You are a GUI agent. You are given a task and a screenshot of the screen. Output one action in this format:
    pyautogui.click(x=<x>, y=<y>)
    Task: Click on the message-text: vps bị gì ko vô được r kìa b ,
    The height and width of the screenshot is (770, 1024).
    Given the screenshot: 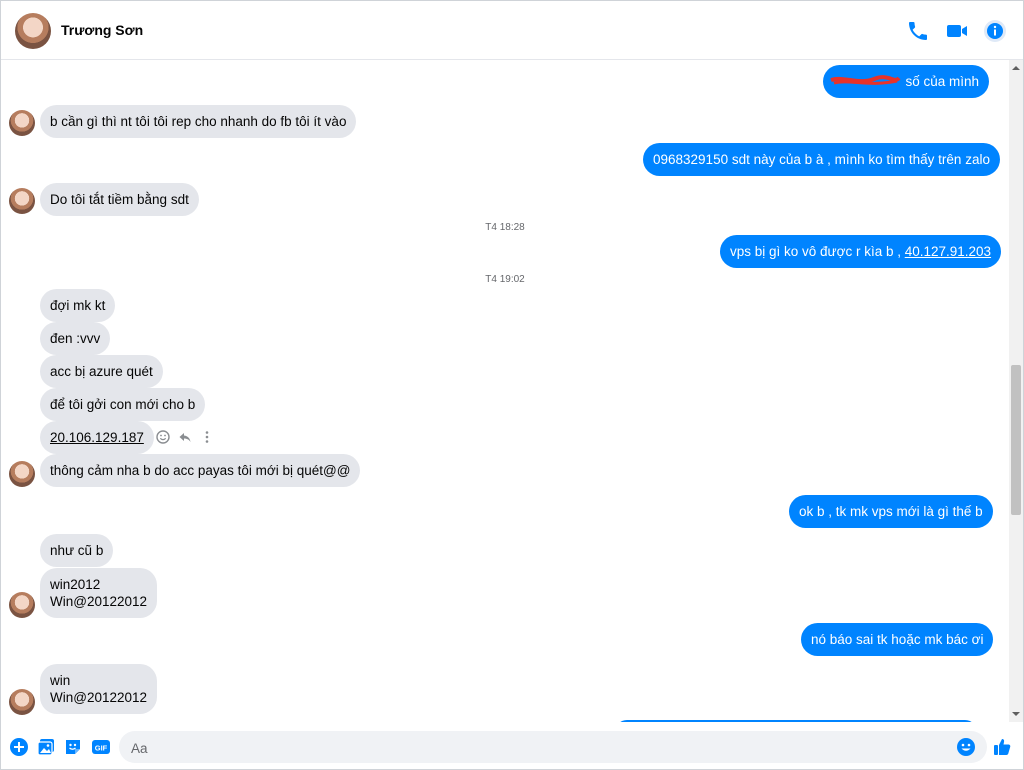 What is the action you would take?
    pyautogui.click(x=817, y=251)
    